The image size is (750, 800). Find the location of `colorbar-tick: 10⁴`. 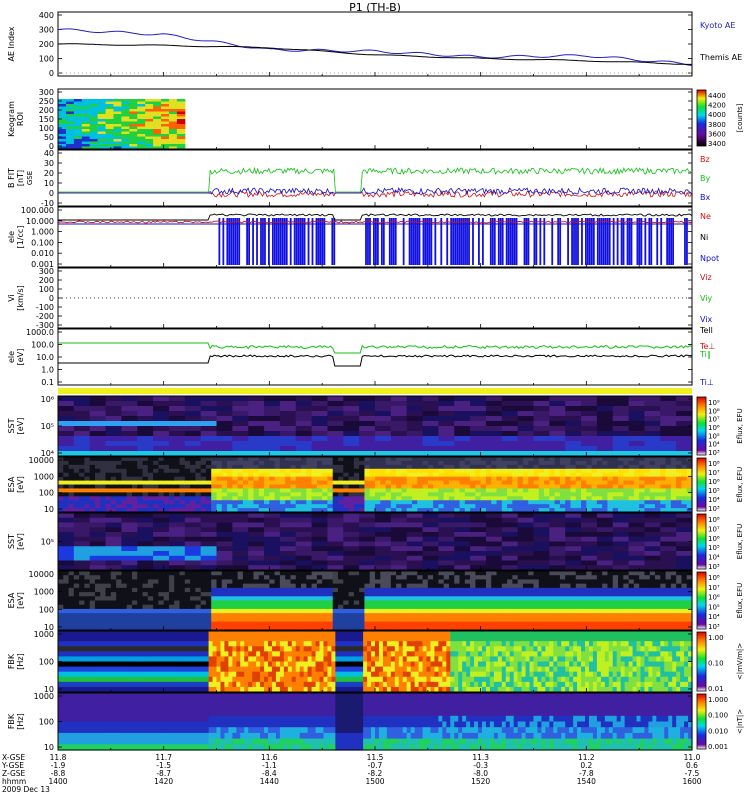

colorbar-tick: 10⁴ is located at coordinates (714, 617).